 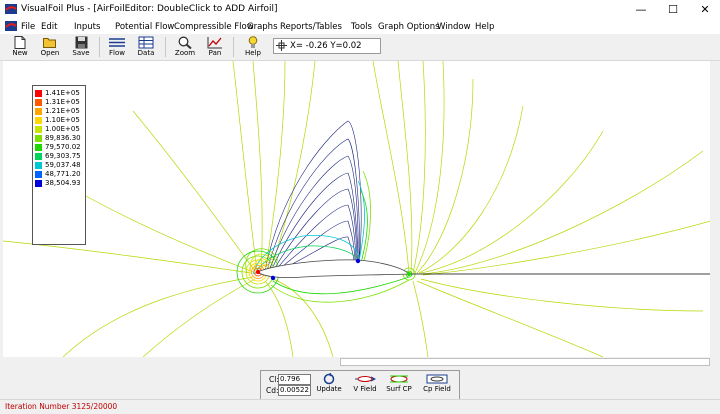 I want to click on save-disk-icon, so click(x=81, y=42).